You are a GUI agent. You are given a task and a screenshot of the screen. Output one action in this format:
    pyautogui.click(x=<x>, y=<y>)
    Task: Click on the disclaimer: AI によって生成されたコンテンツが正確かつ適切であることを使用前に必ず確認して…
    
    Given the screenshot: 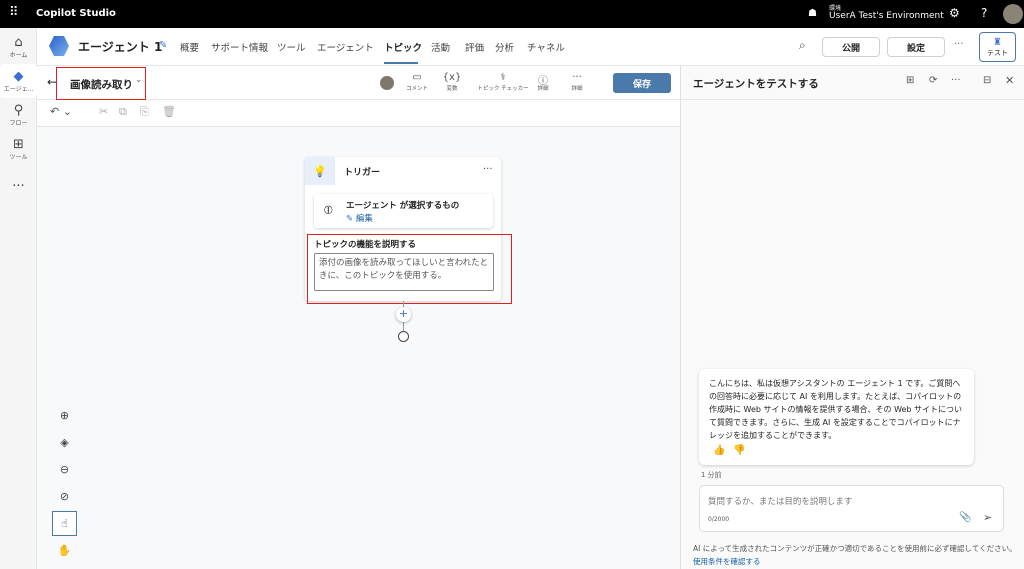 What is the action you would take?
    pyautogui.click(x=855, y=555)
    